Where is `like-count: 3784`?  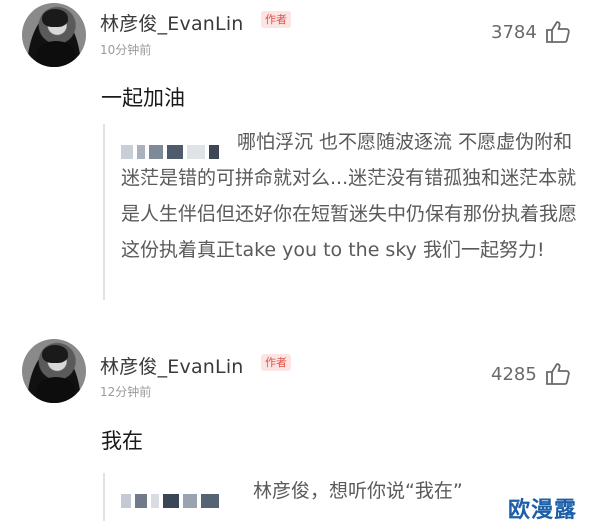
like-count: 3784 is located at coordinates (514, 32).